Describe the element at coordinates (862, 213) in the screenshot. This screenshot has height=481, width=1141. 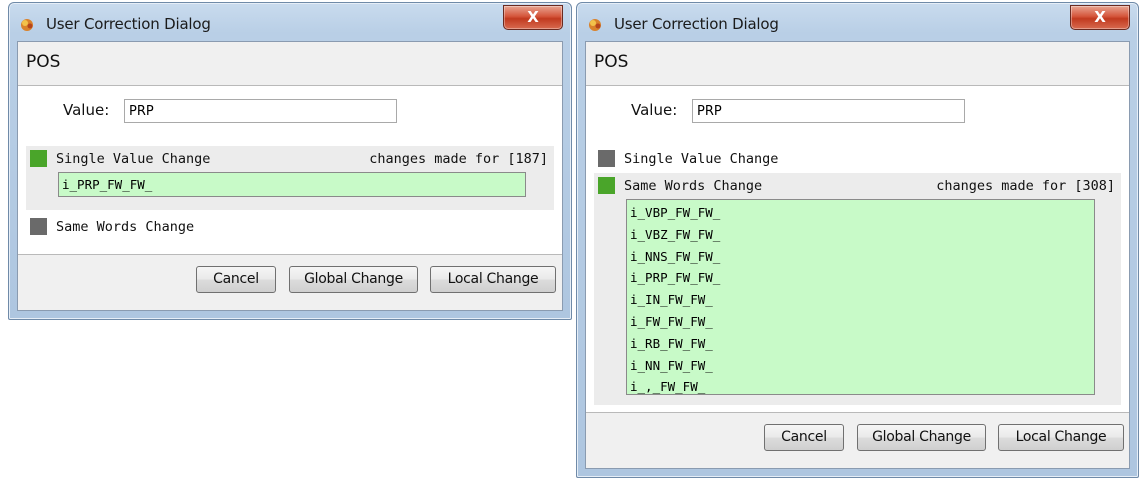
I see `list-item: i_VBP_FW_FW_` at that location.